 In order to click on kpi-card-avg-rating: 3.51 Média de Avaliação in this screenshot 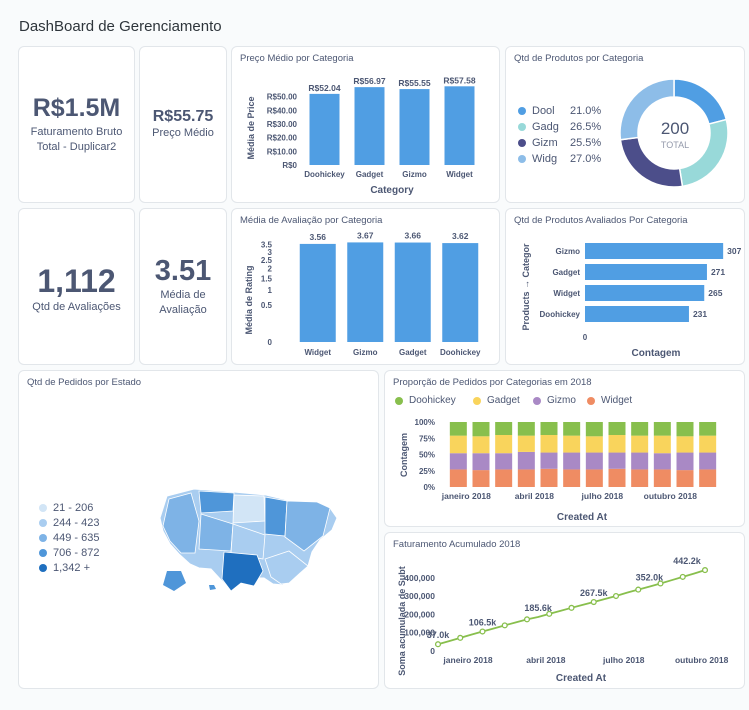, I will do `click(183, 286)`.